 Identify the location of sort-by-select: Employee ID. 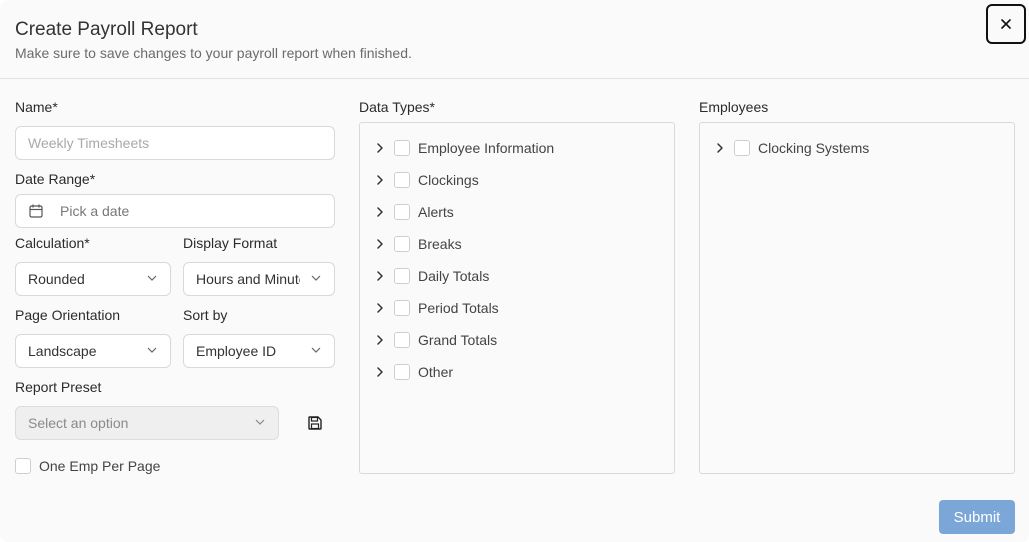
(259, 351).